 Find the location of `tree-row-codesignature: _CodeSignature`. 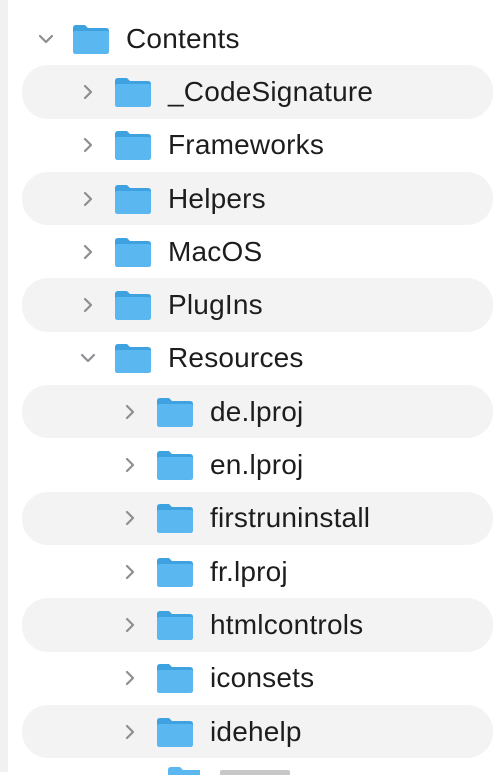

tree-row-codesignature: _CodeSignature is located at coordinates (257, 92).